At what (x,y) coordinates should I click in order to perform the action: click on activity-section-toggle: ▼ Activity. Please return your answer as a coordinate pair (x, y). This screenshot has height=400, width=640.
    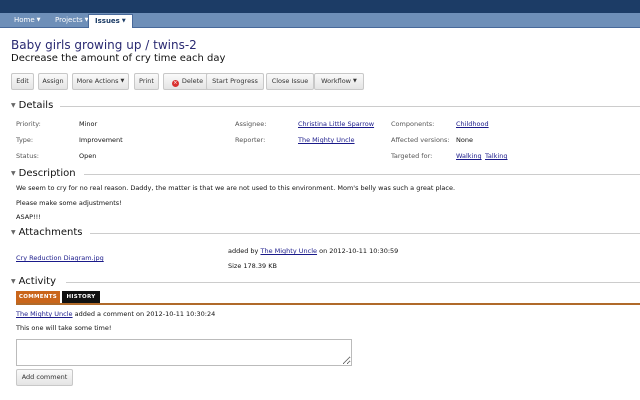
    Looking at the image, I should click on (33, 281).